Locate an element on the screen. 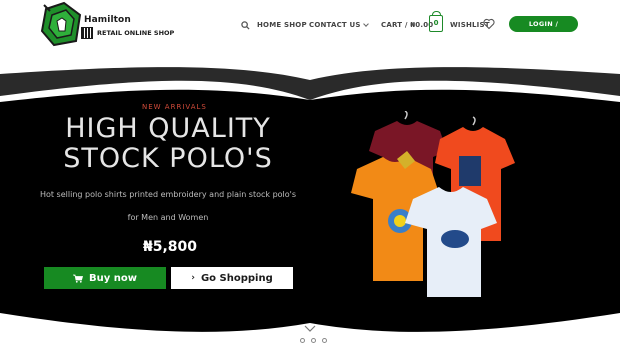 The height and width of the screenshot is (343, 620). nav-cart: CART / ₦0.00 is located at coordinates (407, 25).